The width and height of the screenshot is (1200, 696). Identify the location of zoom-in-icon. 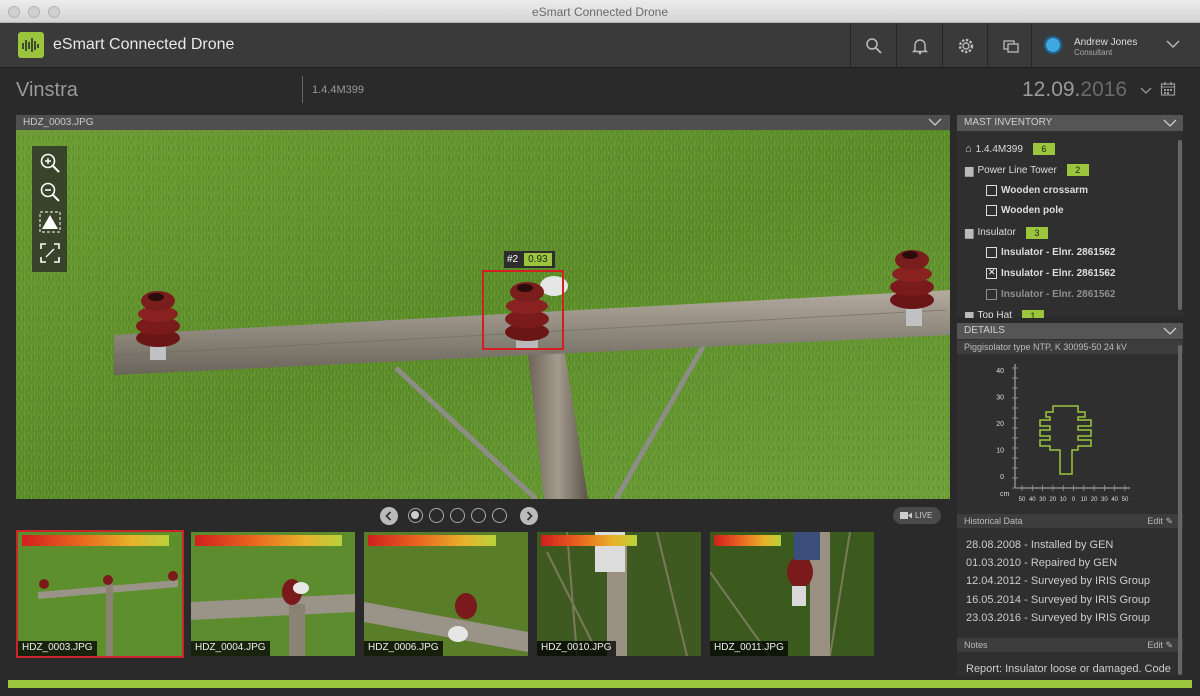
(50, 163).